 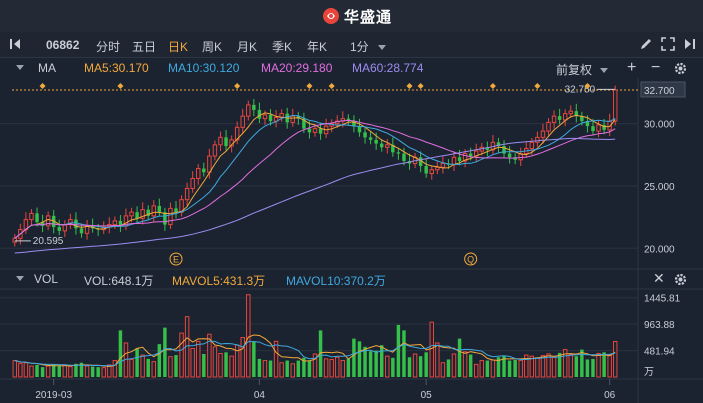 What do you see at coordinates (212, 46) in the screenshot?
I see `tab-weekly-k: 周K` at bounding box center [212, 46].